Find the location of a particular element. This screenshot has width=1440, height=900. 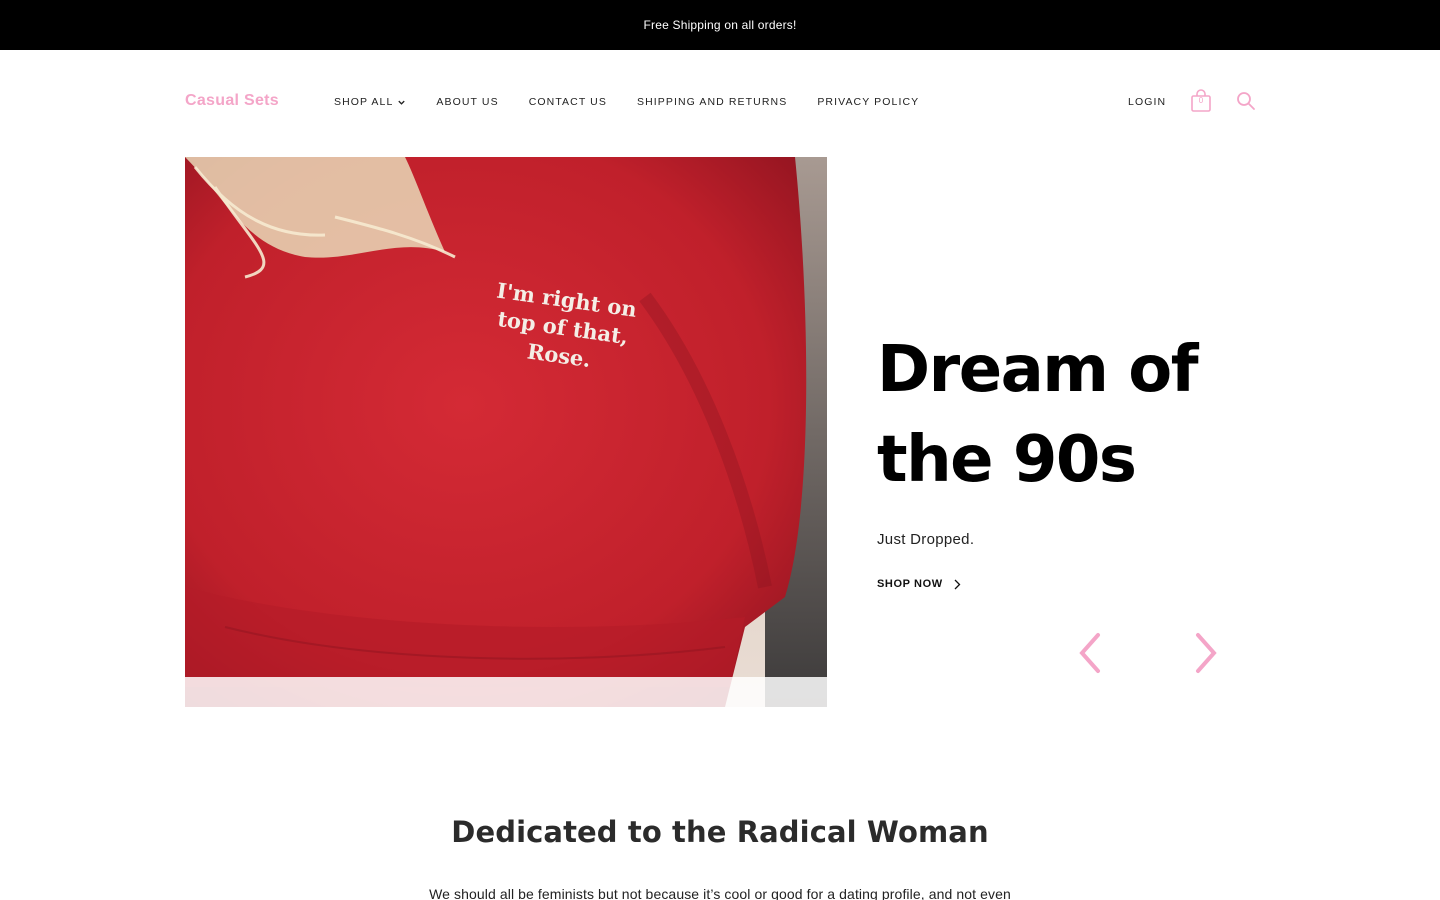

slider-prev-button is located at coordinates (1091, 653).